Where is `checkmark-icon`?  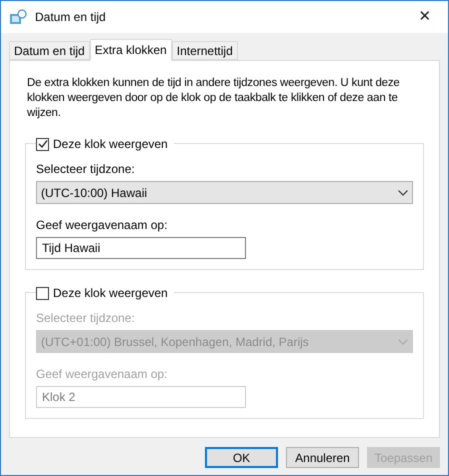 checkmark-icon is located at coordinates (43, 144).